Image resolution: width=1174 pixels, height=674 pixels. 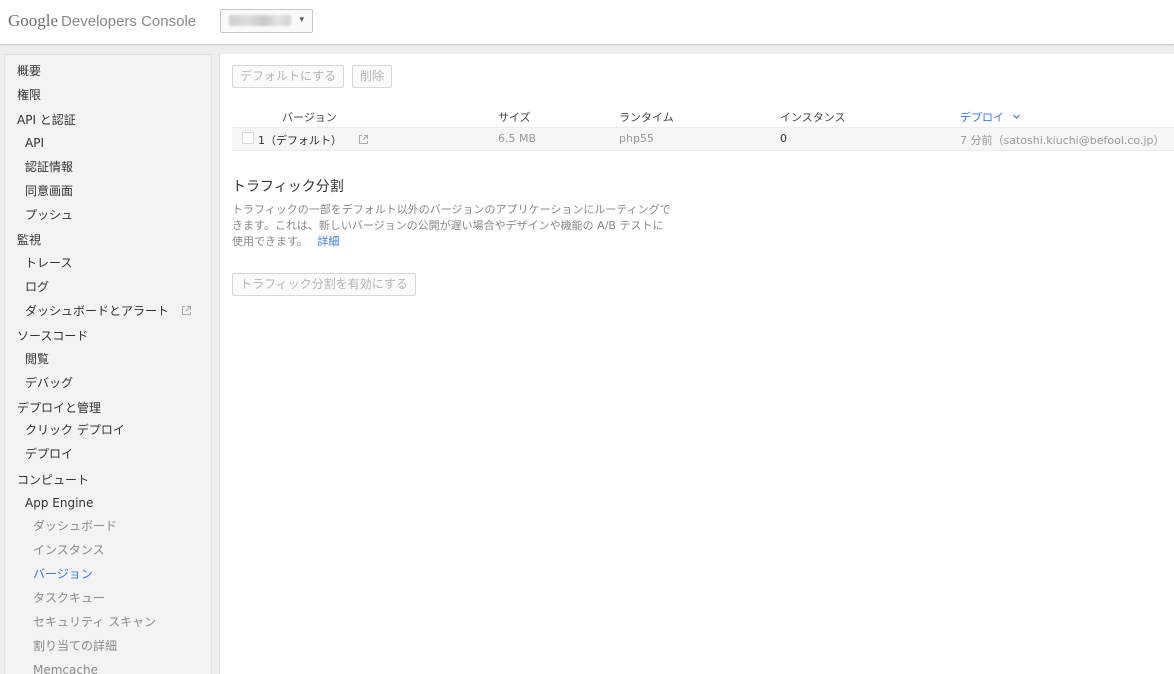 What do you see at coordinates (300, 140) in the screenshot?
I see `version-label: 1（デフォルト）` at bounding box center [300, 140].